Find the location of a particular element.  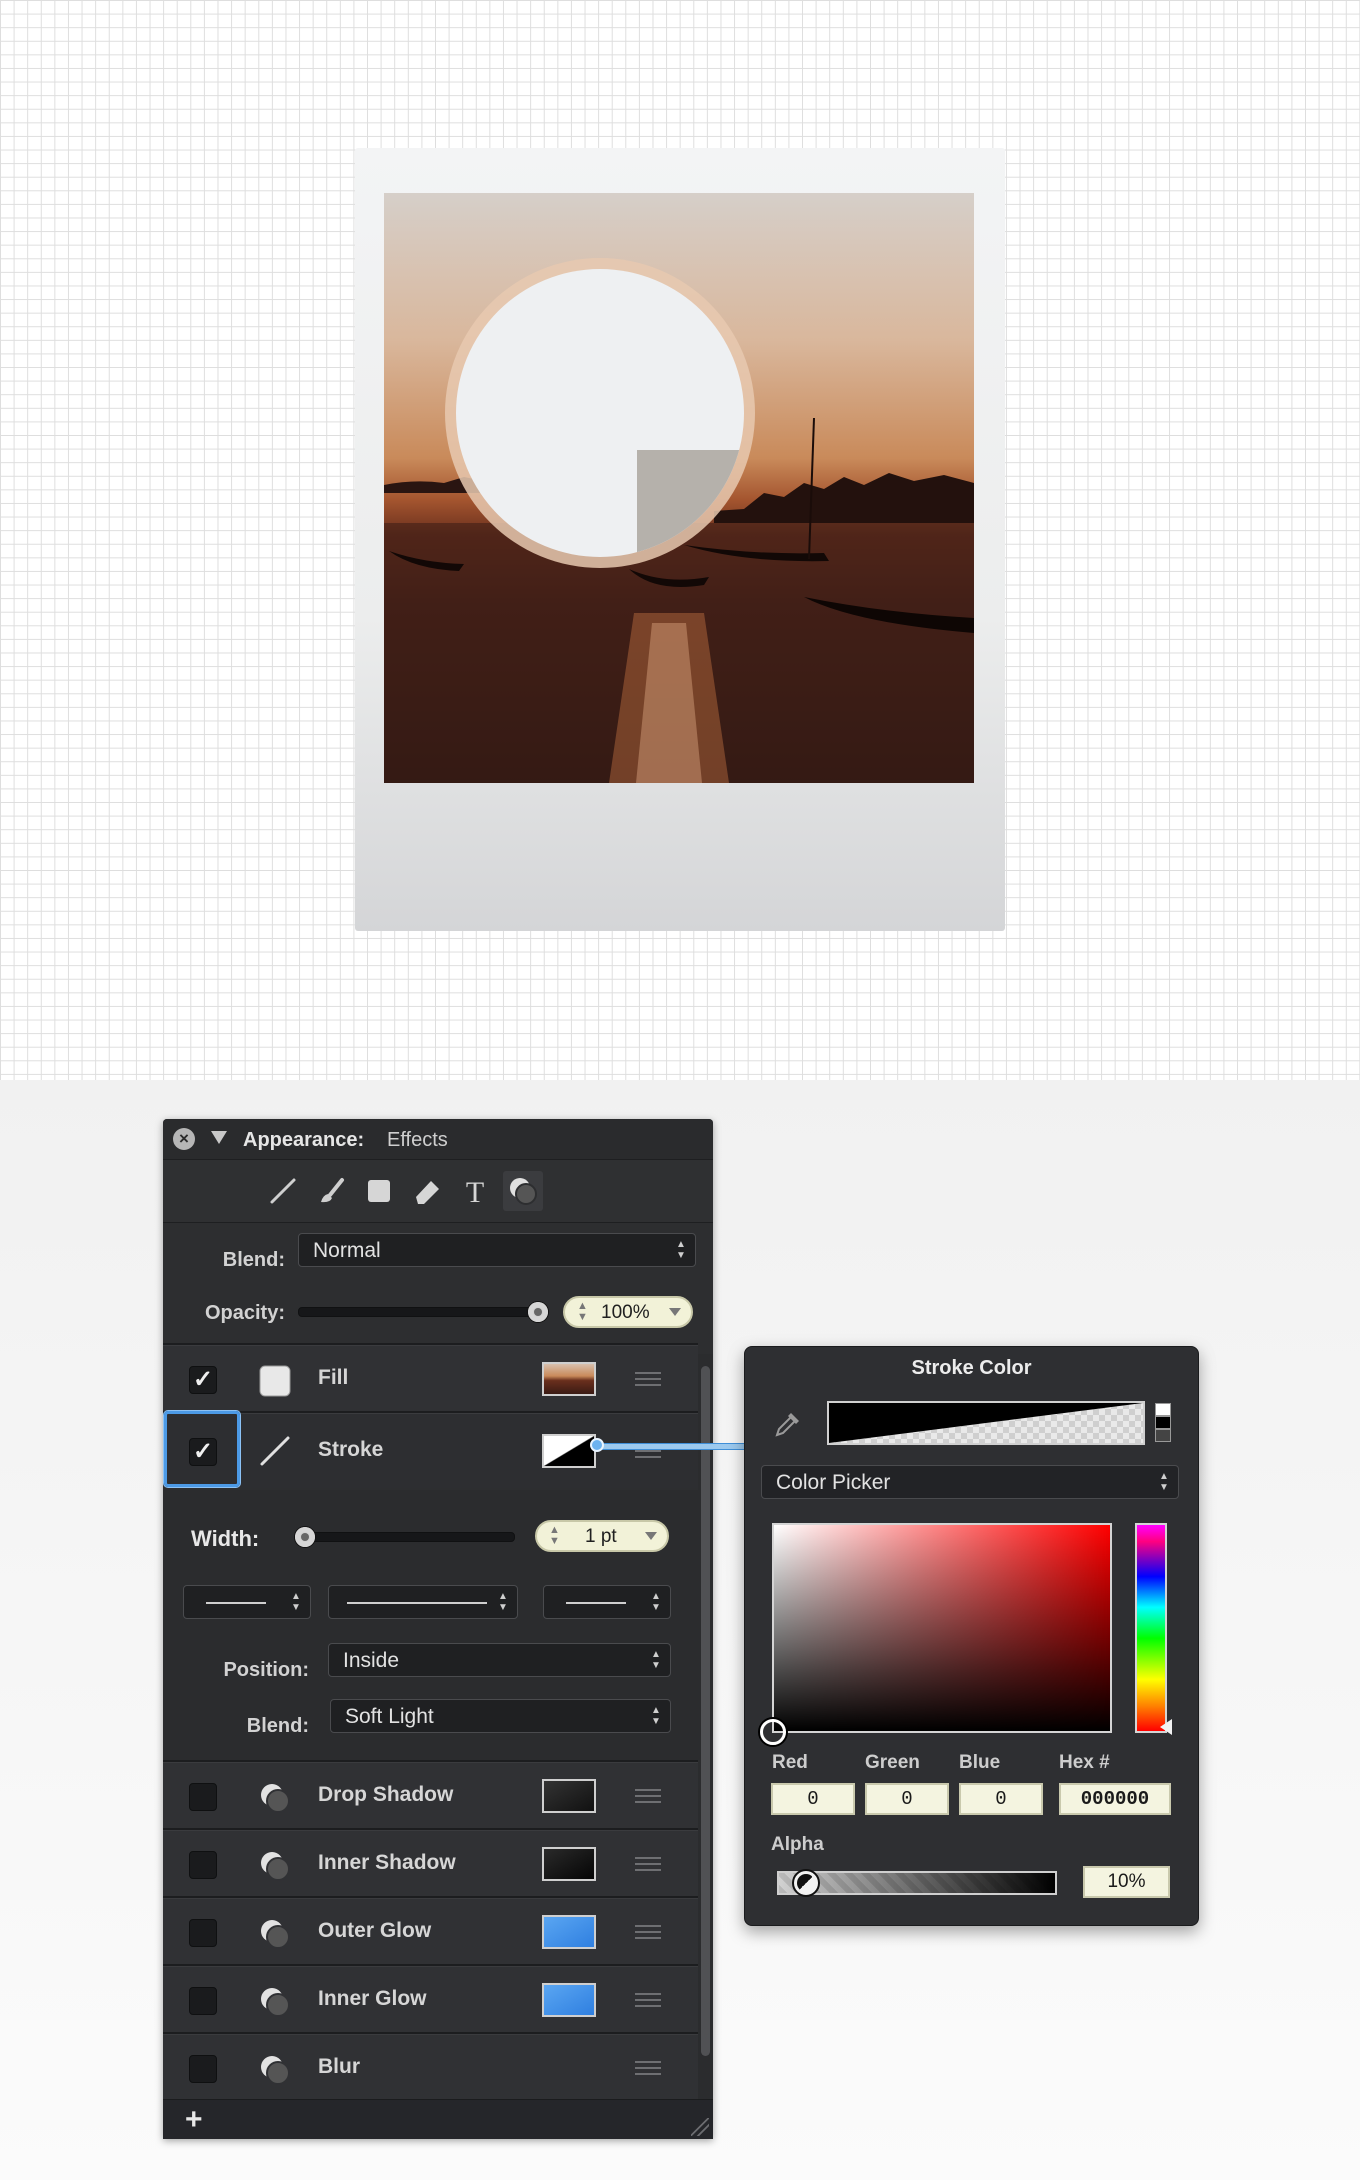

stroke-tool-icon is located at coordinates (283, 1191).